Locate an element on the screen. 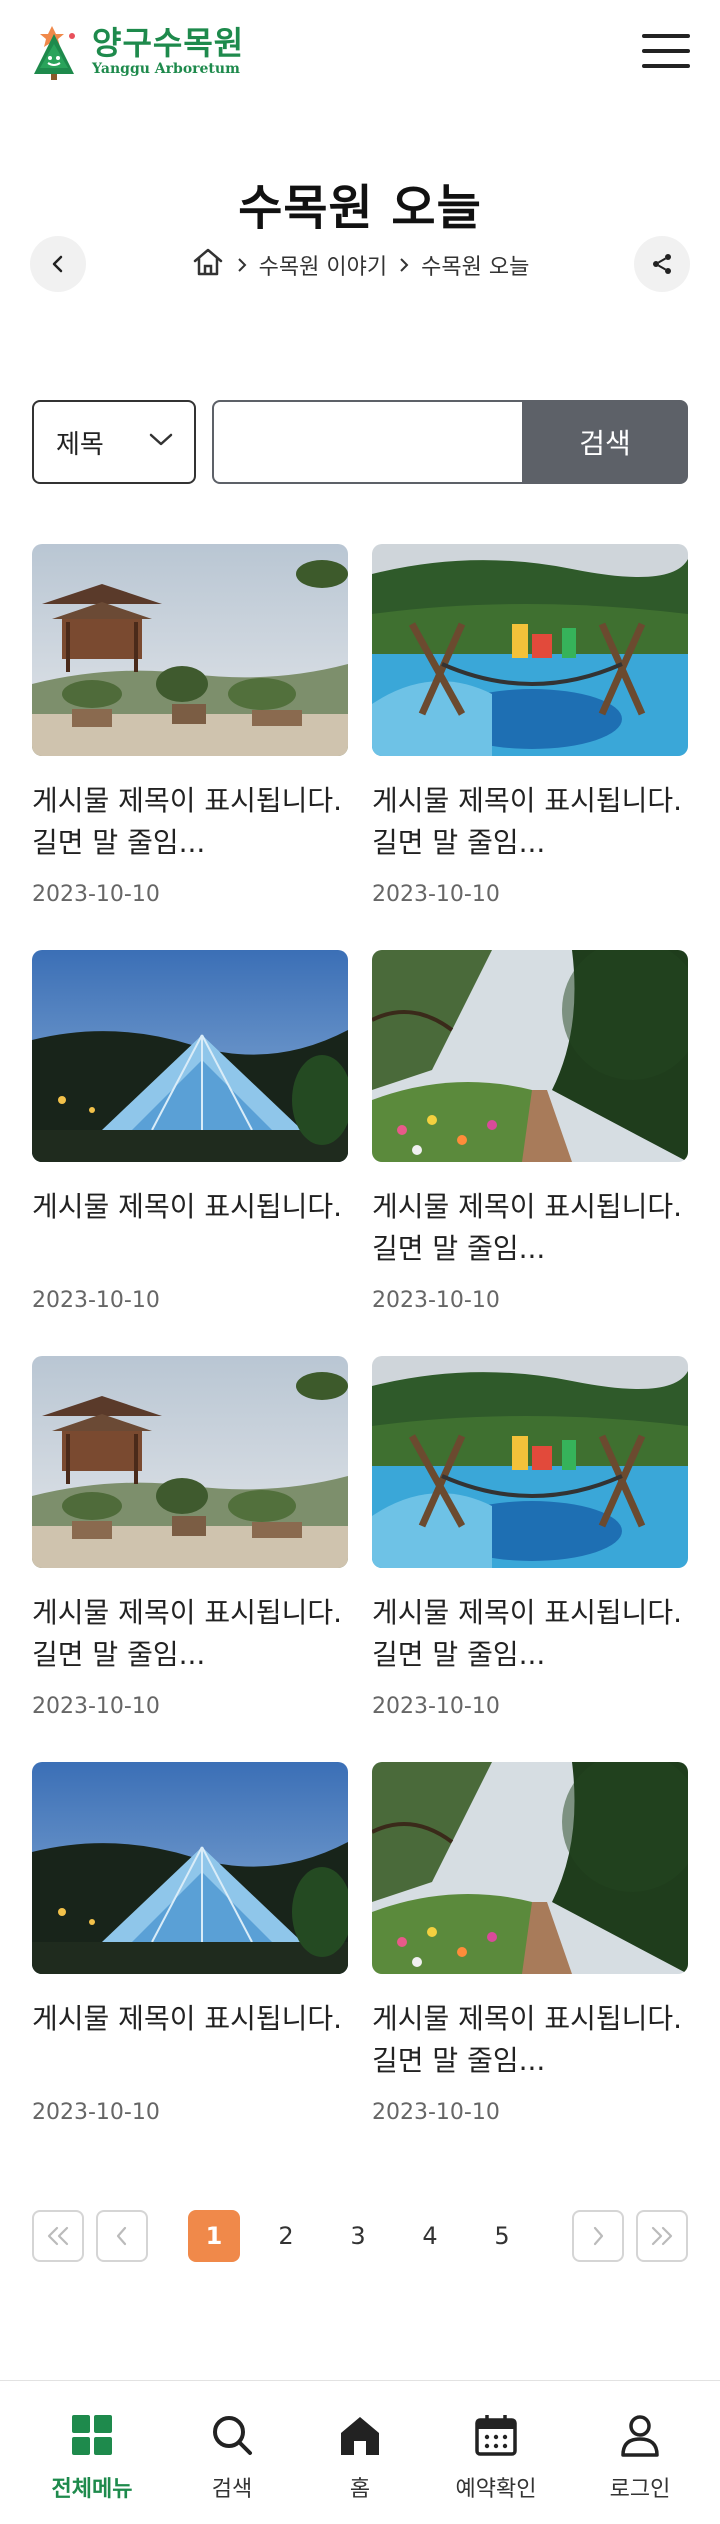  double-chevron-left-icon is located at coordinates (58, 2236).